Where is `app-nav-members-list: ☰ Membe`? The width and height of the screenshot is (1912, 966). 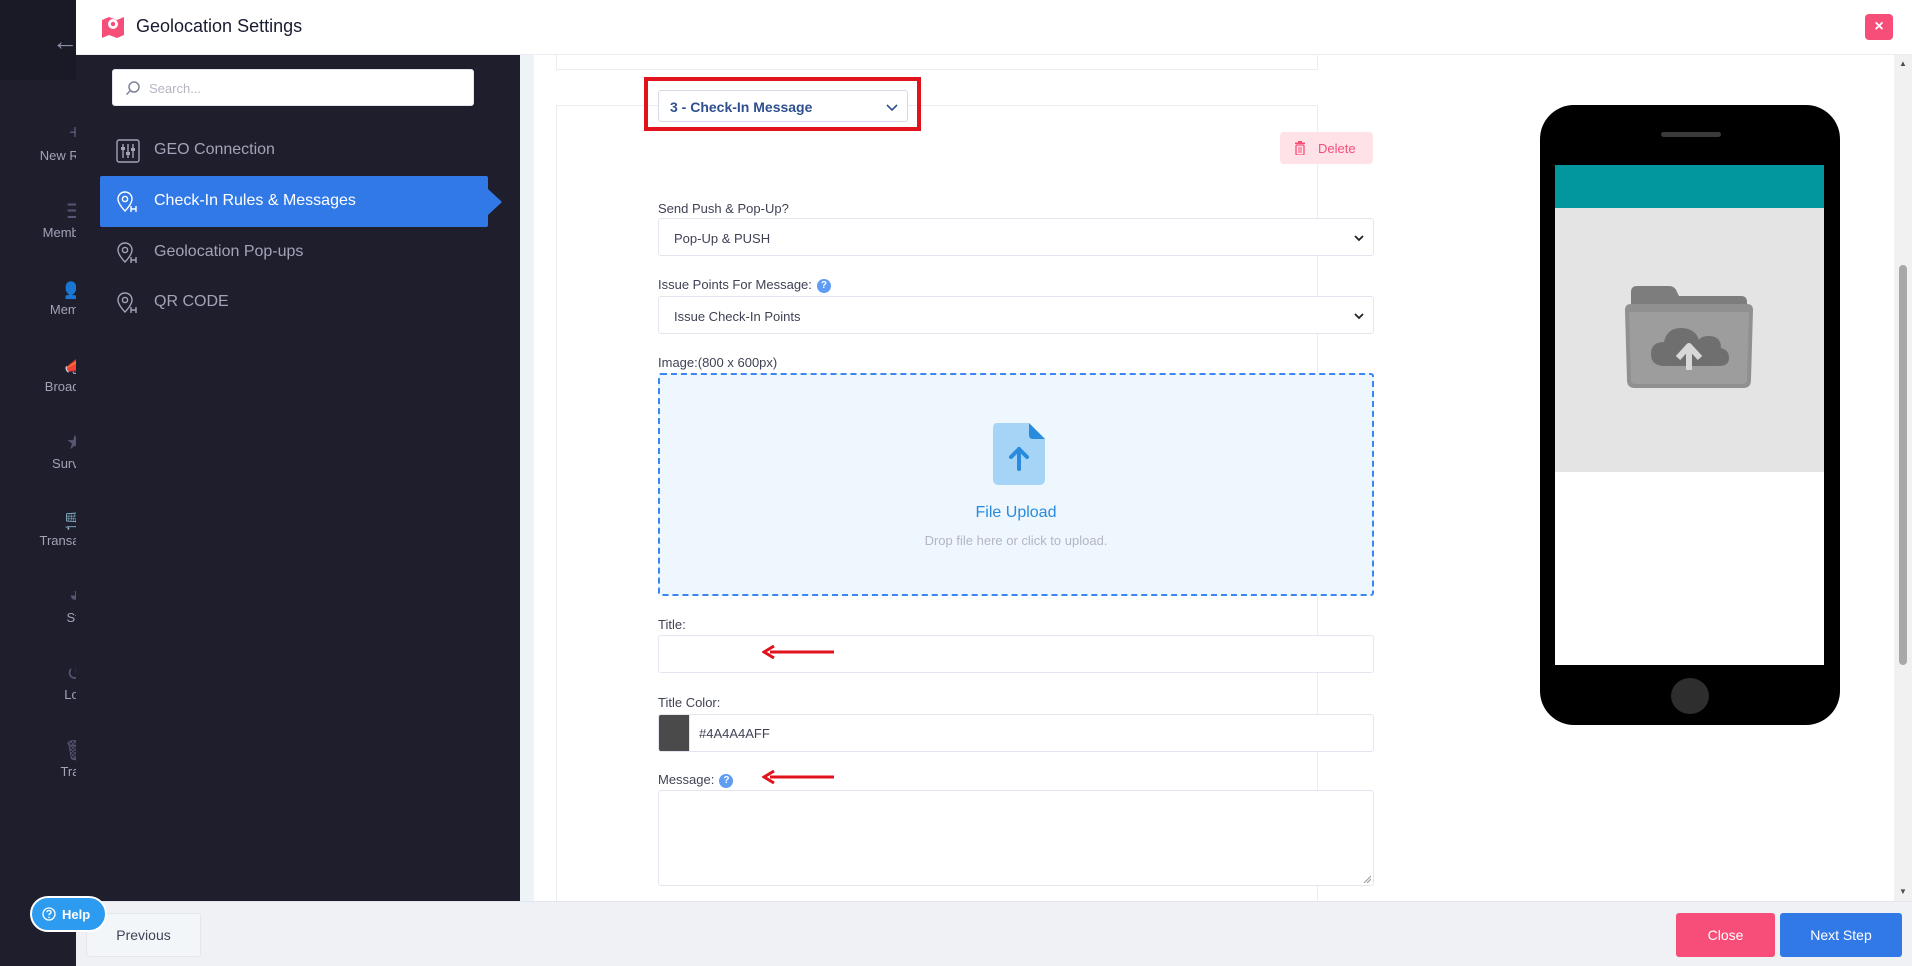 app-nav-members-list: ☰ Membe is located at coordinates (38, 219).